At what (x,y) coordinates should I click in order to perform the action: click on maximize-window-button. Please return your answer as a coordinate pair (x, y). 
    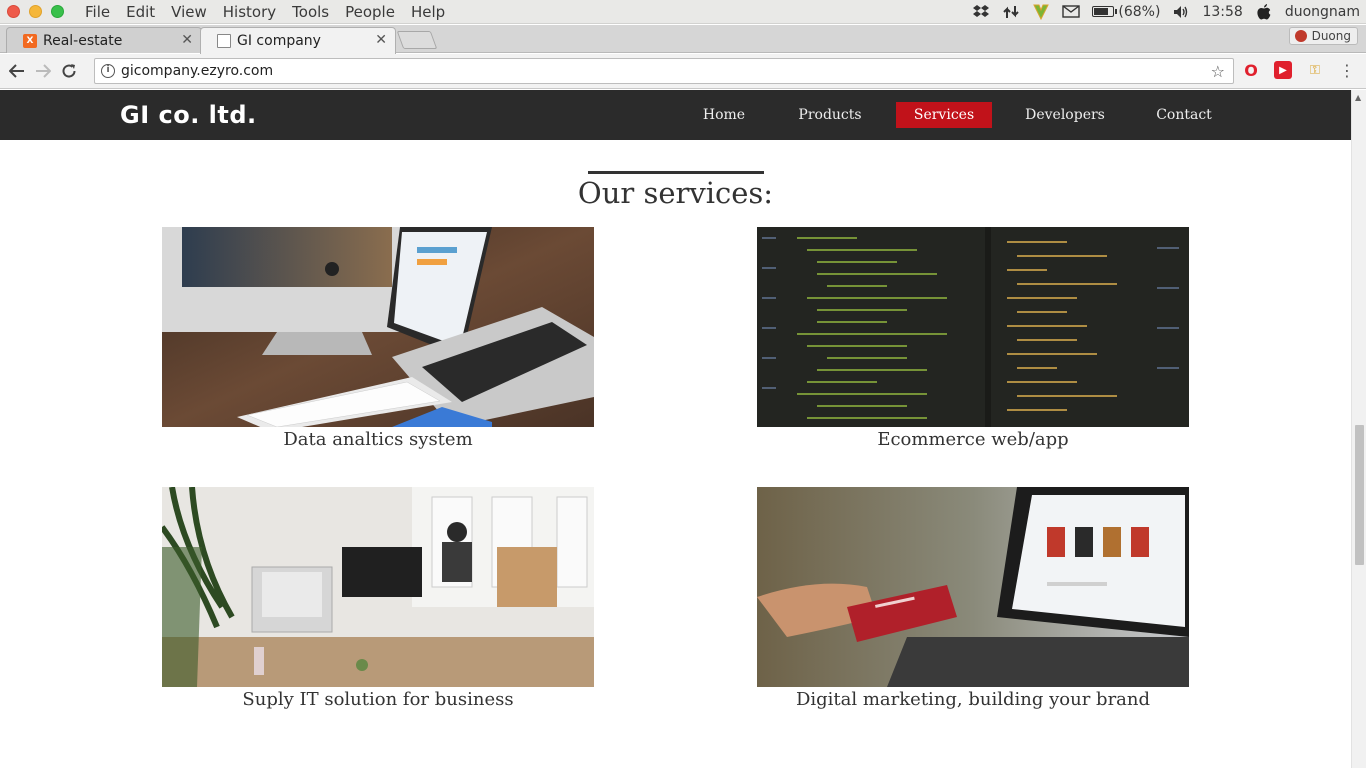
    Looking at the image, I should click on (57, 11).